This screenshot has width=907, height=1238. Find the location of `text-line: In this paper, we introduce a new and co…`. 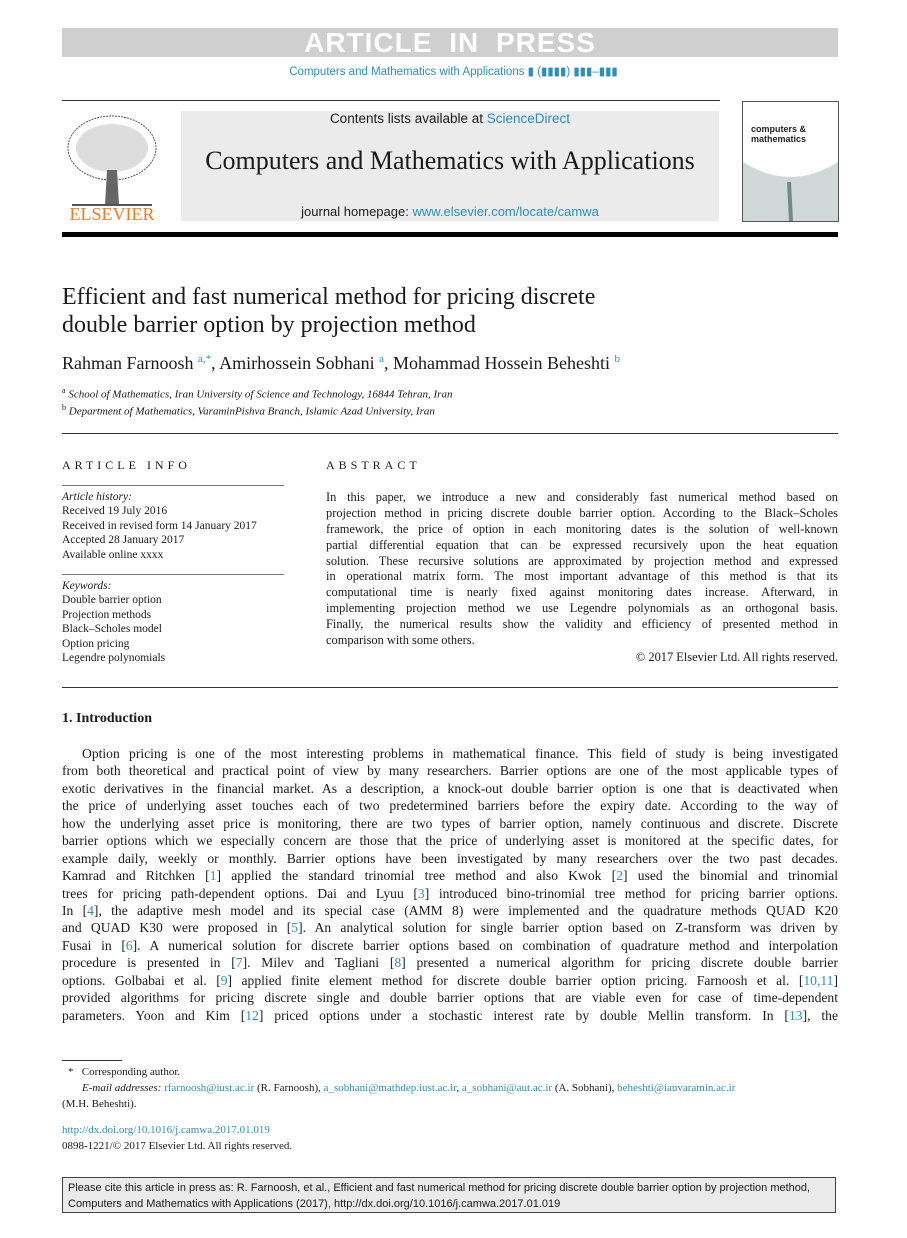

text-line: In this paper, we introduce a new and co… is located at coordinates (582, 497).